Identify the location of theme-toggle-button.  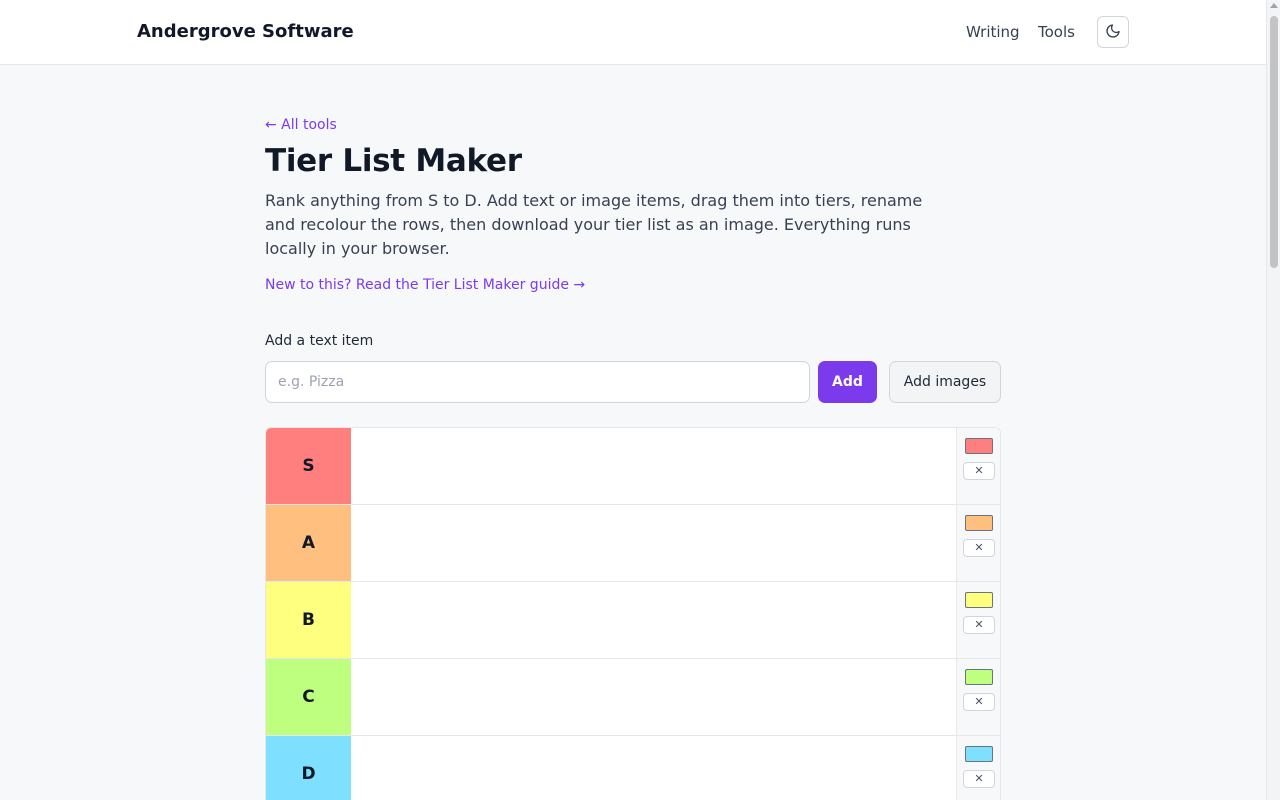
(1113, 32).